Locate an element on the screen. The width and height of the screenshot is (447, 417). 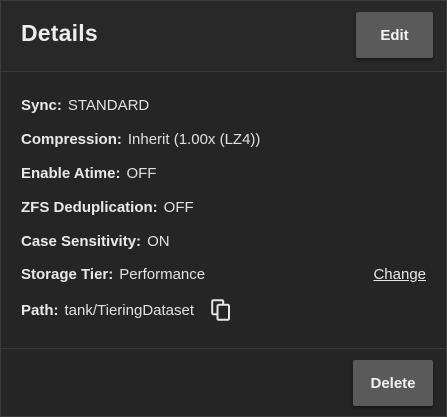
detail-value: STANDARD is located at coordinates (108, 105).